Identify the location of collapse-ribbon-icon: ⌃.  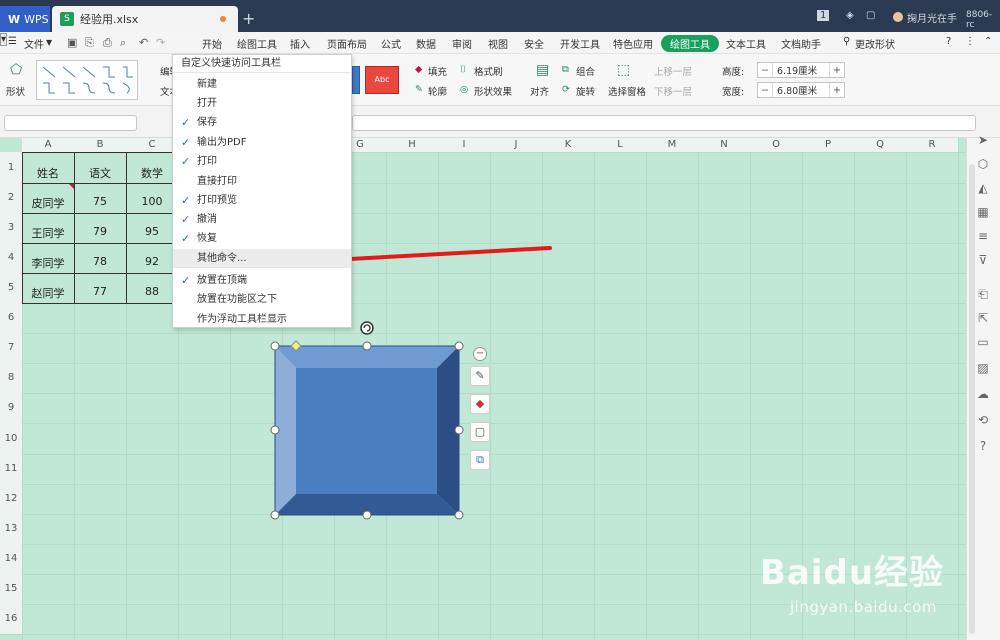
(988, 41).